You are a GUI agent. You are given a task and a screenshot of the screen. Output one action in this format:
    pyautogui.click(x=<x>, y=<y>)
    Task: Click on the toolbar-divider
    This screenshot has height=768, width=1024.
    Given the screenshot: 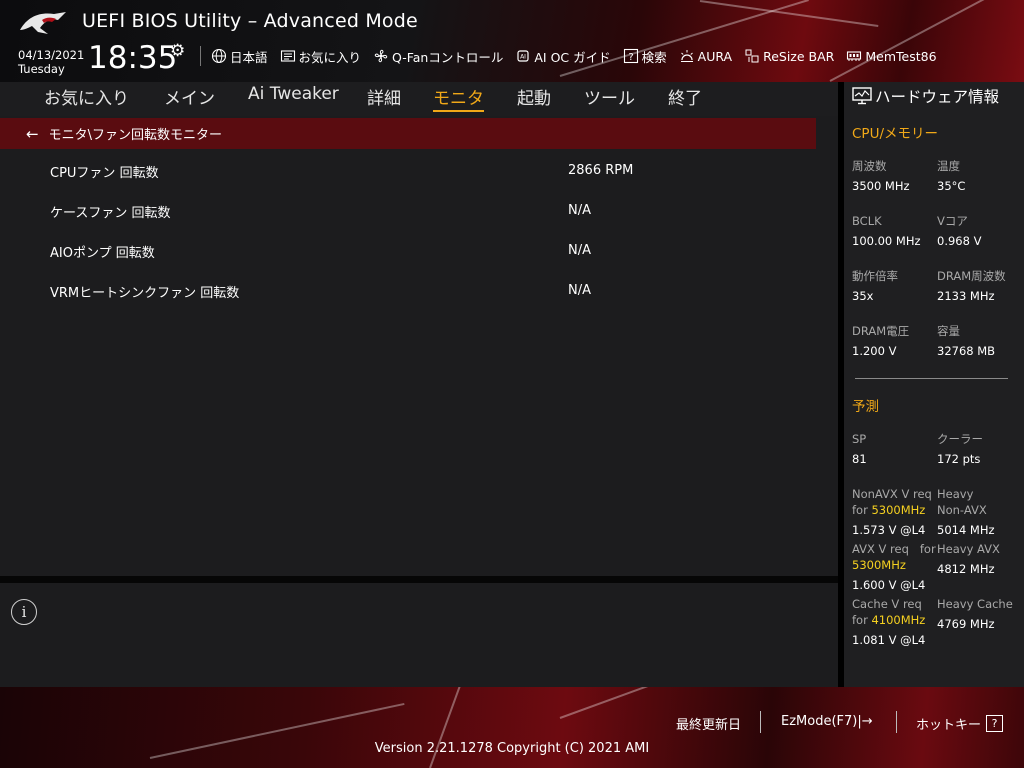 What is the action you would take?
    pyautogui.click(x=200, y=56)
    